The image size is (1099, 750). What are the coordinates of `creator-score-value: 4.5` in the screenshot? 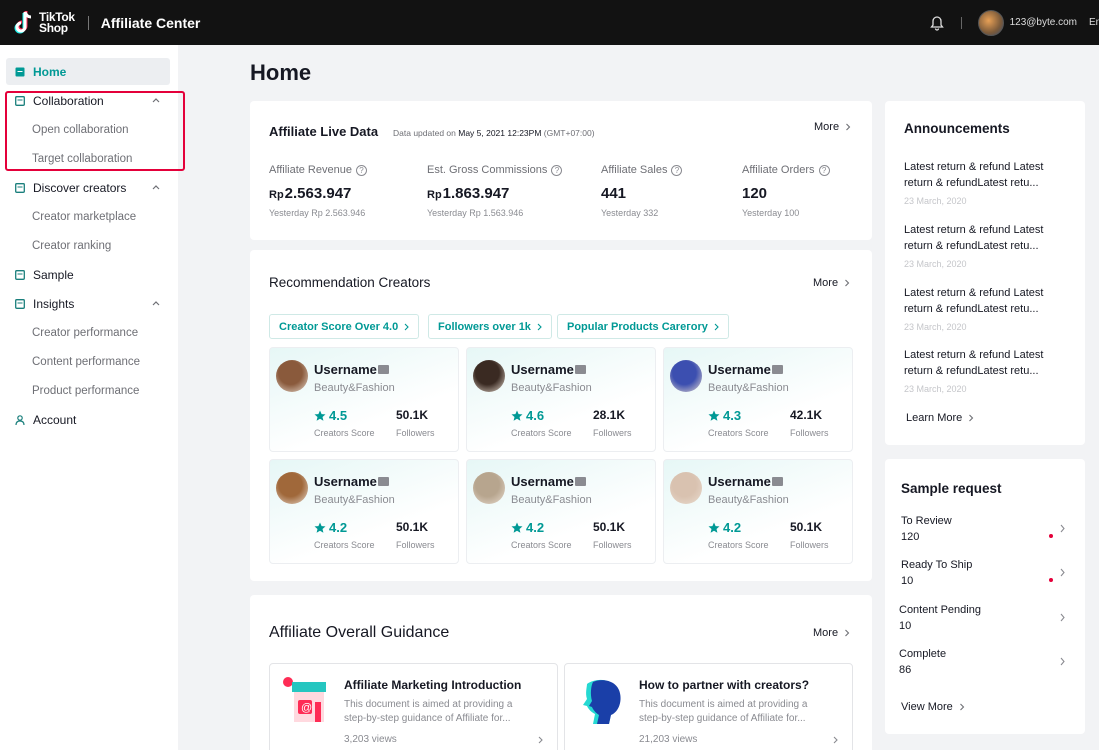 It's located at (338, 415).